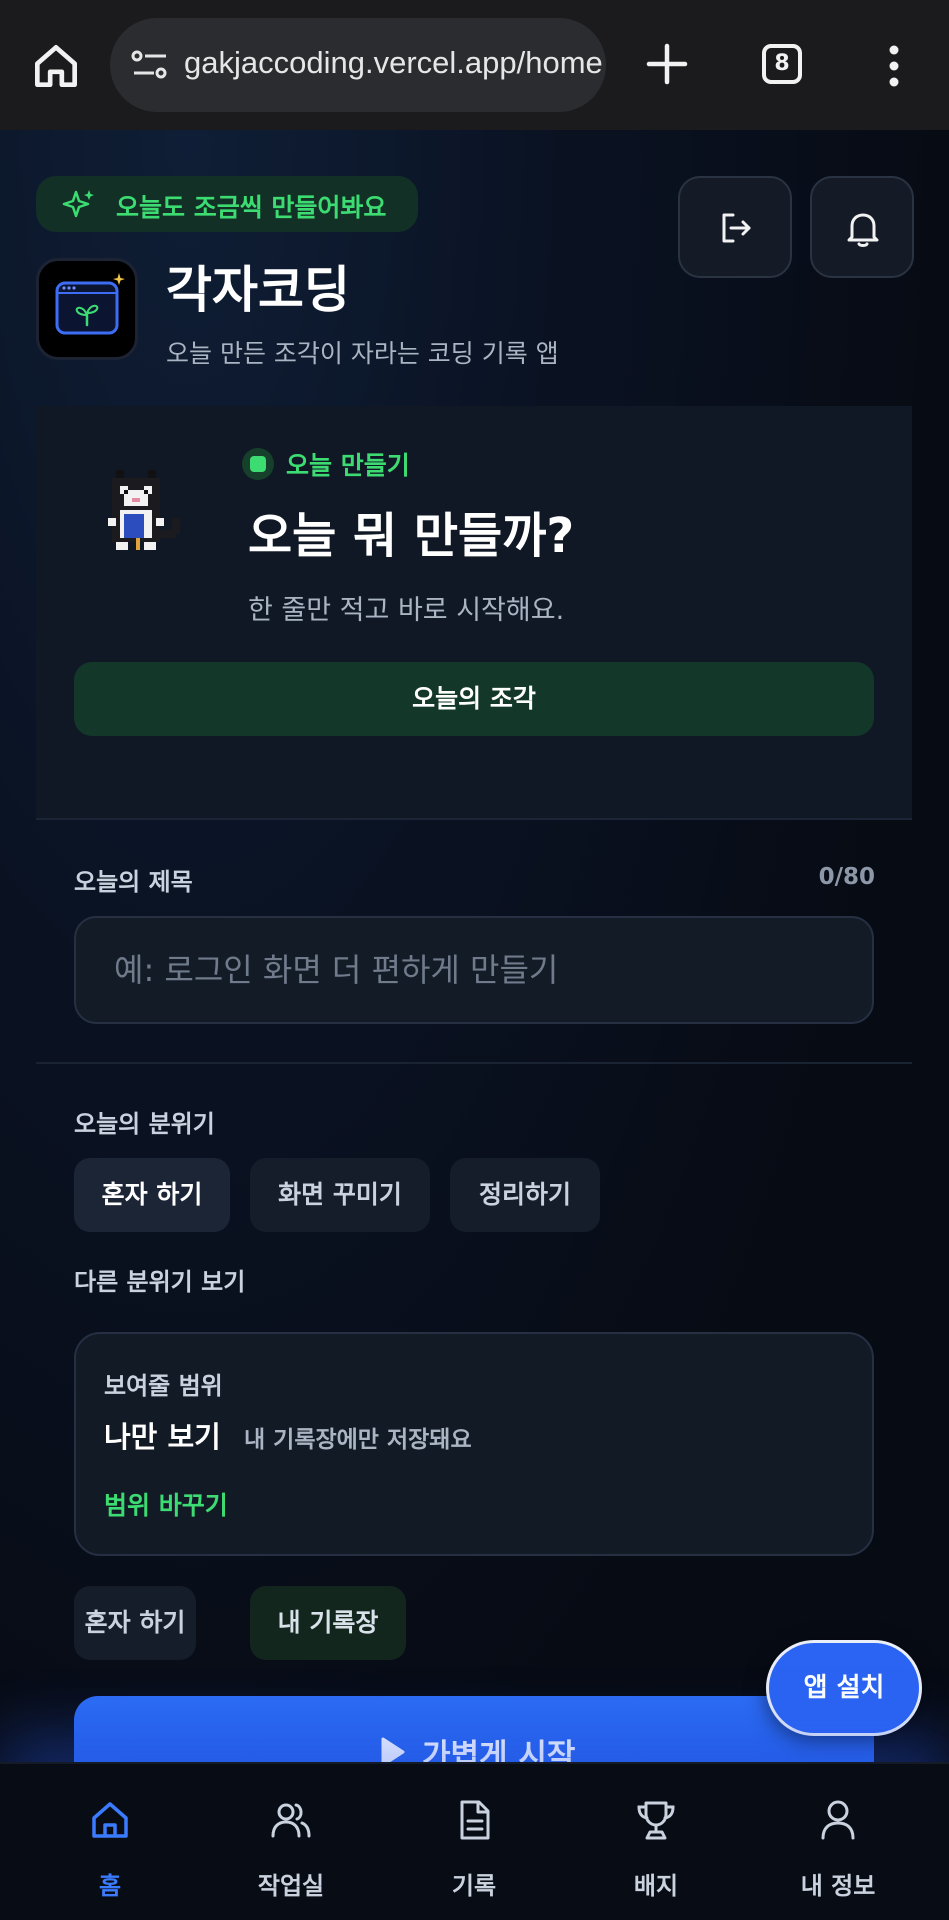 The width and height of the screenshot is (949, 1920). I want to click on tab-switcher-button: 8, so click(782, 64).